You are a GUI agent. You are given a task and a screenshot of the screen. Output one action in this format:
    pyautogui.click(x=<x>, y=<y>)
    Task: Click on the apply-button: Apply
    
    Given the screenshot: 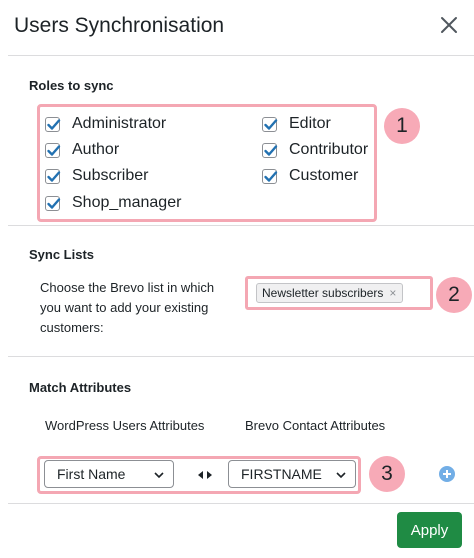 What is the action you would take?
    pyautogui.click(x=429, y=530)
    